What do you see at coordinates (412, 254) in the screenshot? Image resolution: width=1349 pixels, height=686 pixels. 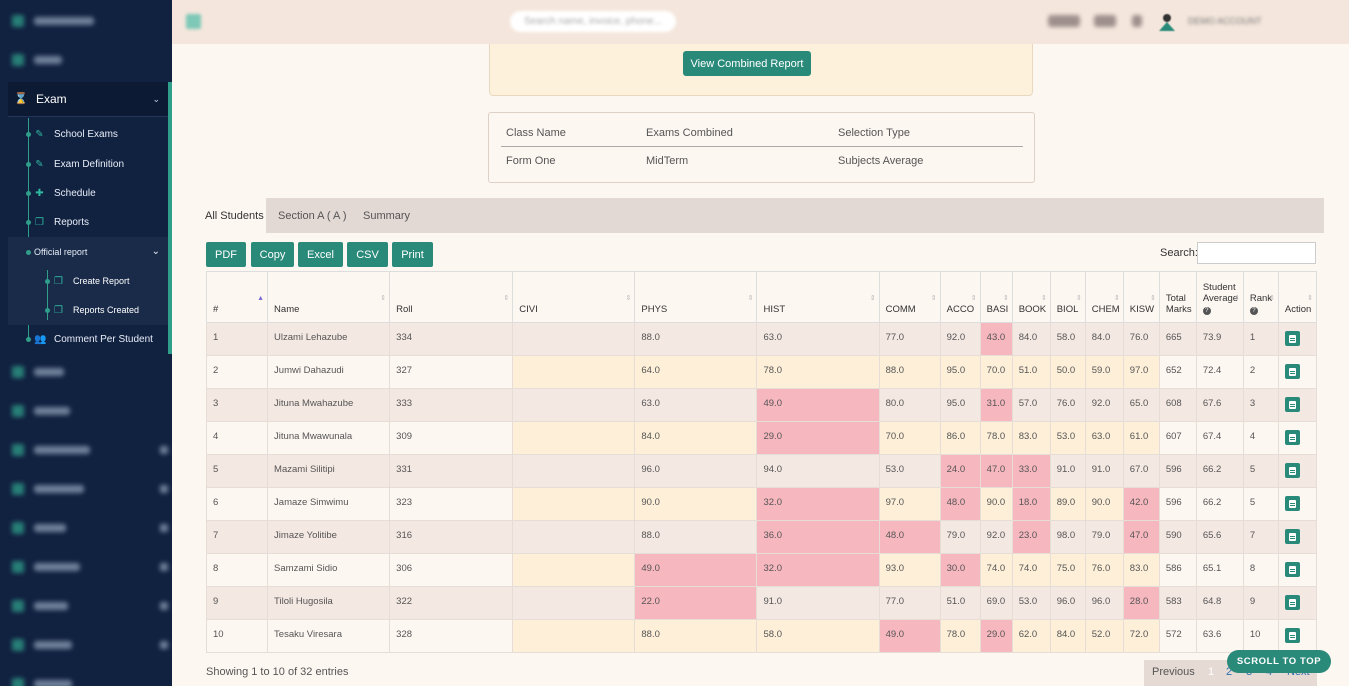 I see `print-button: Print` at bounding box center [412, 254].